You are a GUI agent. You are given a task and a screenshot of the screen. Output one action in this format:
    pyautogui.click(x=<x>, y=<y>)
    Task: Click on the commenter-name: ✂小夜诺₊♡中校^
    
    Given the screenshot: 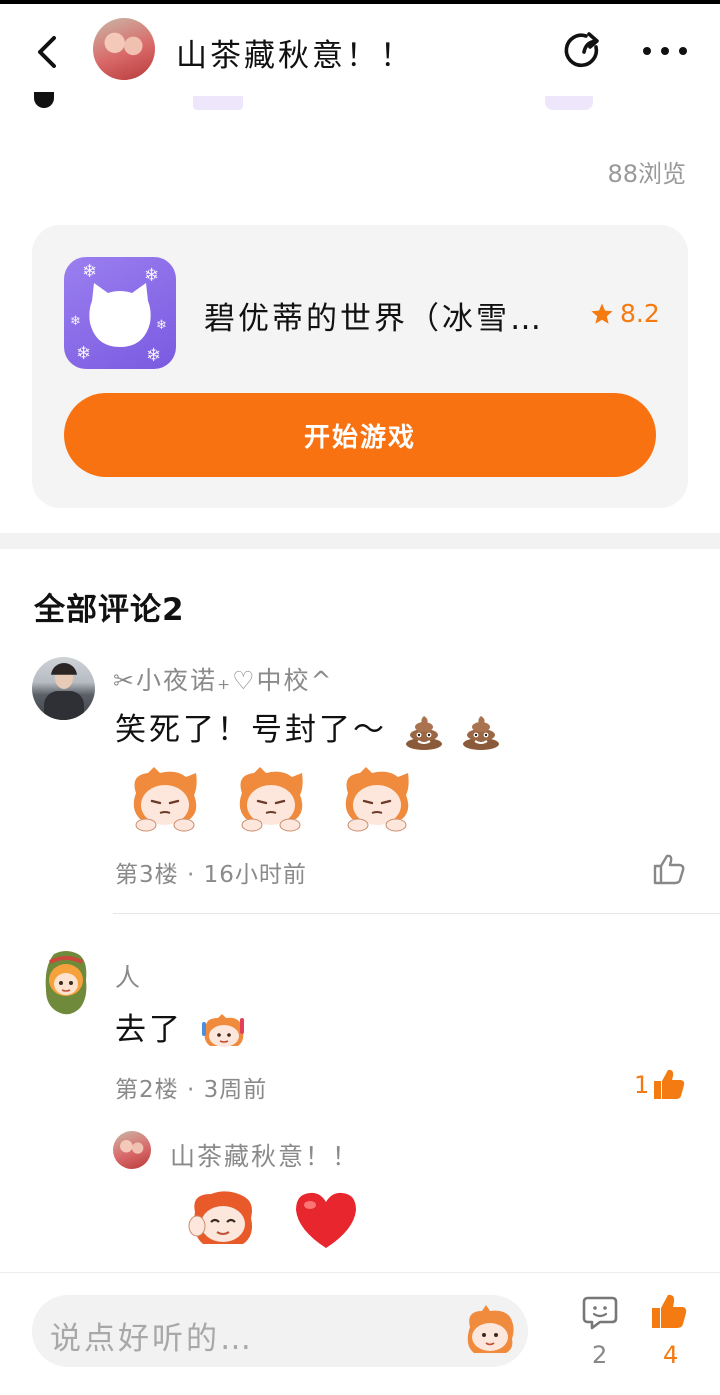 What is the action you would take?
    pyautogui.click(x=223, y=679)
    